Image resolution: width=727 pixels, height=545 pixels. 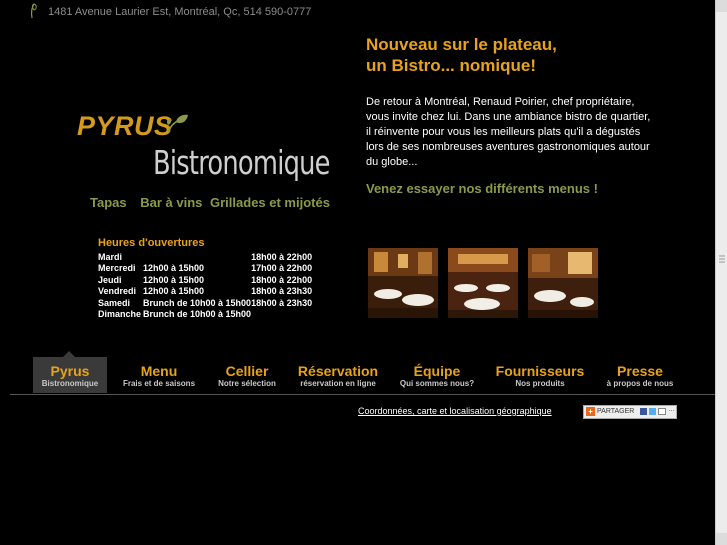 I want to click on invite-text: Venez essayer nos différents menus !, so click(x=482, y=188).